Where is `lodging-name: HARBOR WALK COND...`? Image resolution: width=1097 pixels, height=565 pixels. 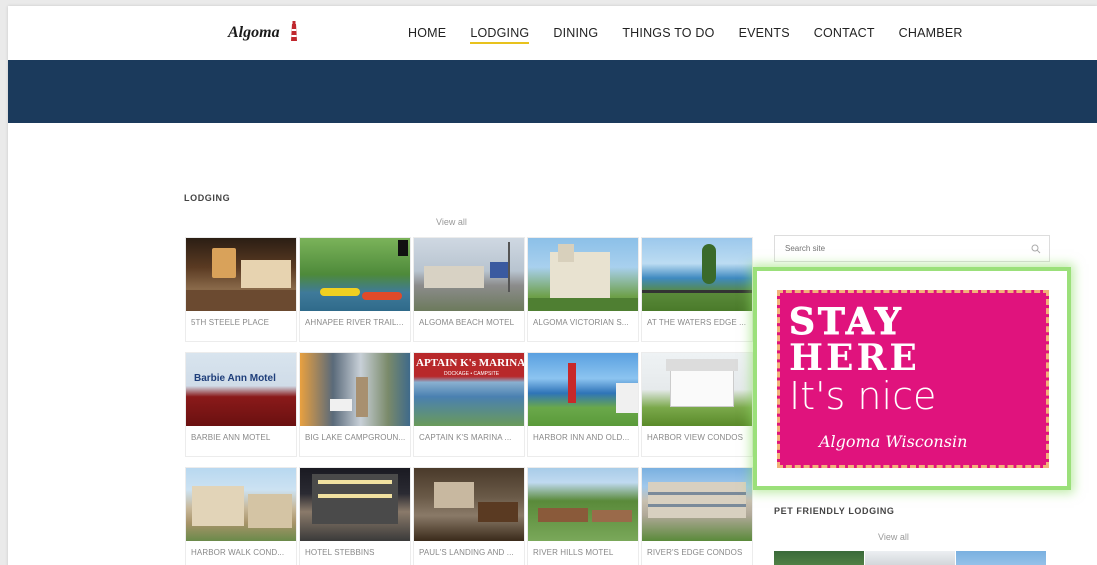 lodging-name: HARBOR WALK COND... is located at coordinates (238, 552).